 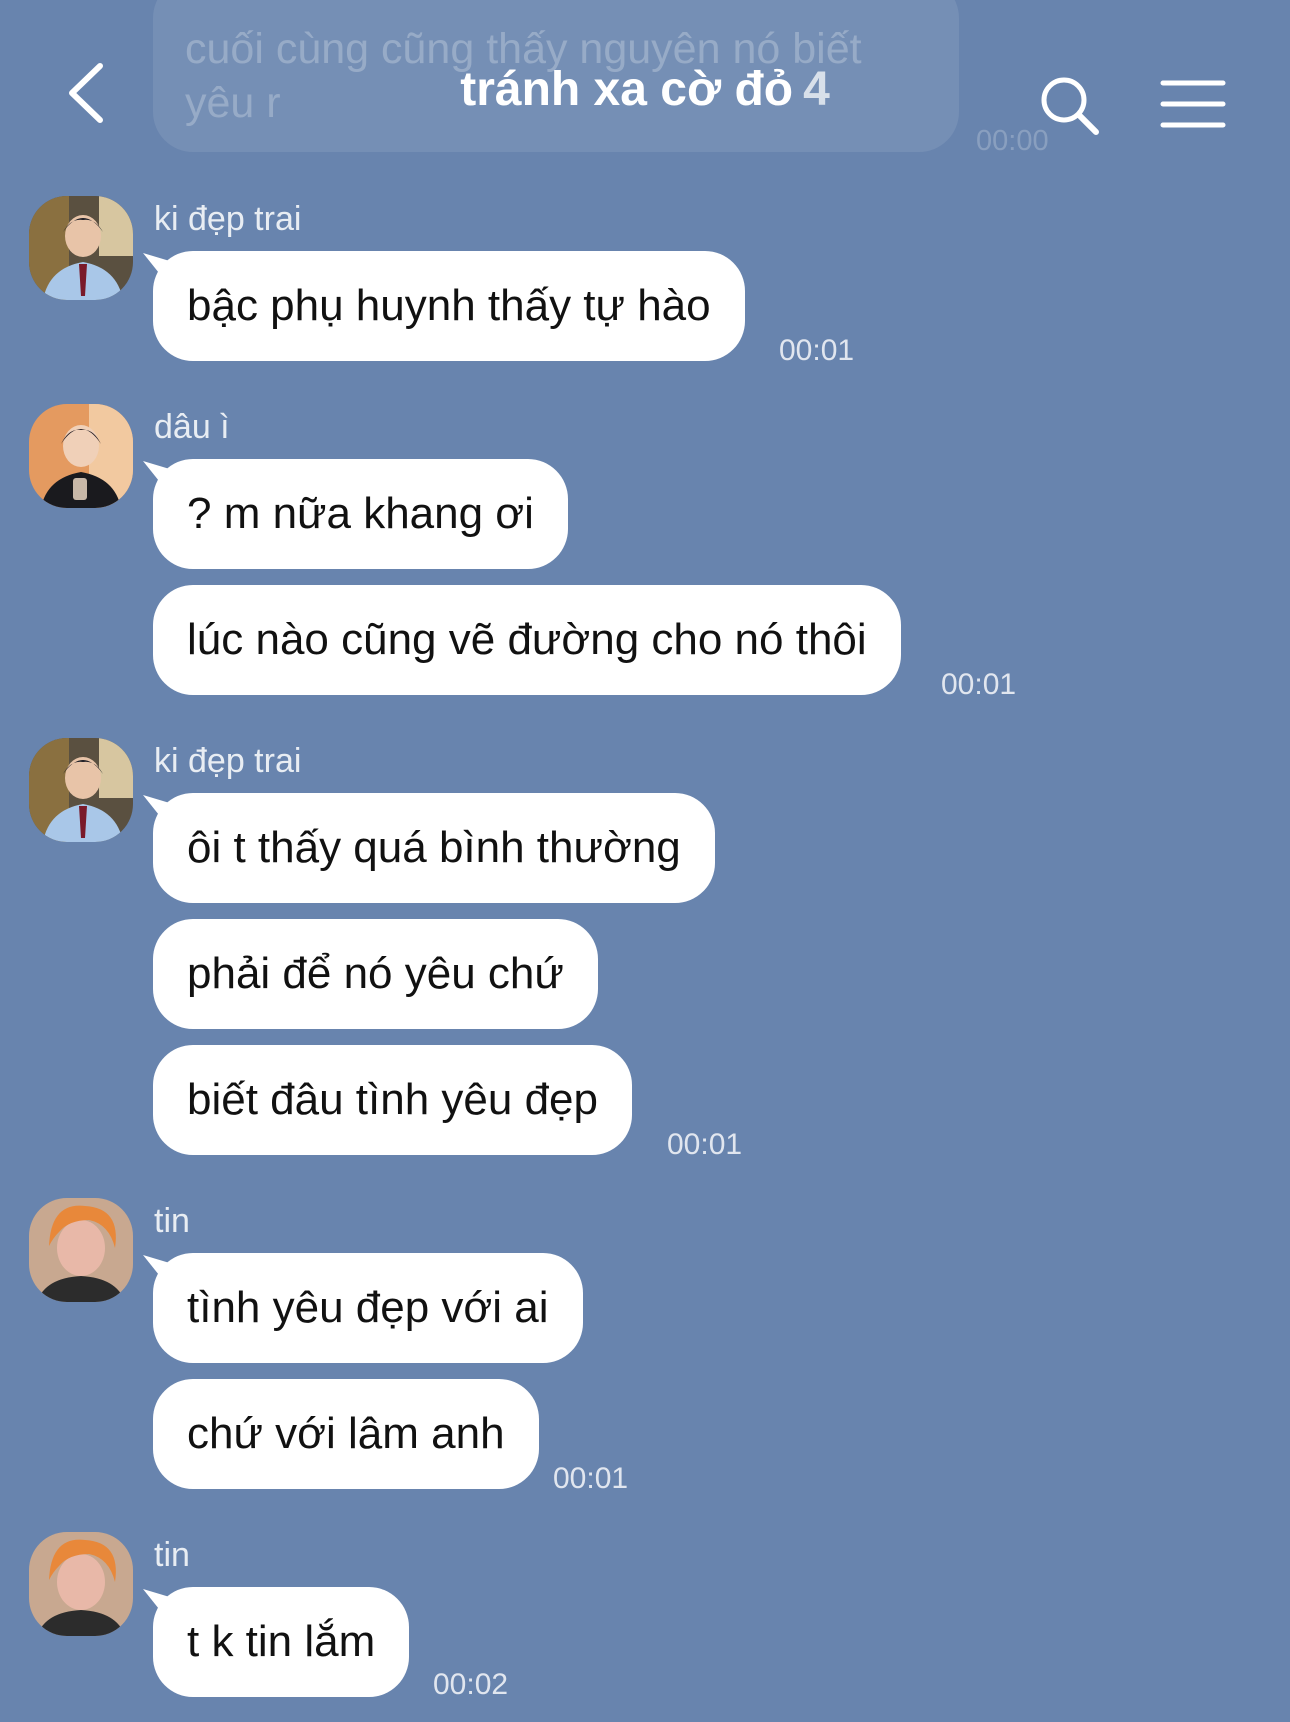 I want to click on member-count: 4, so click(x=816, y=89).